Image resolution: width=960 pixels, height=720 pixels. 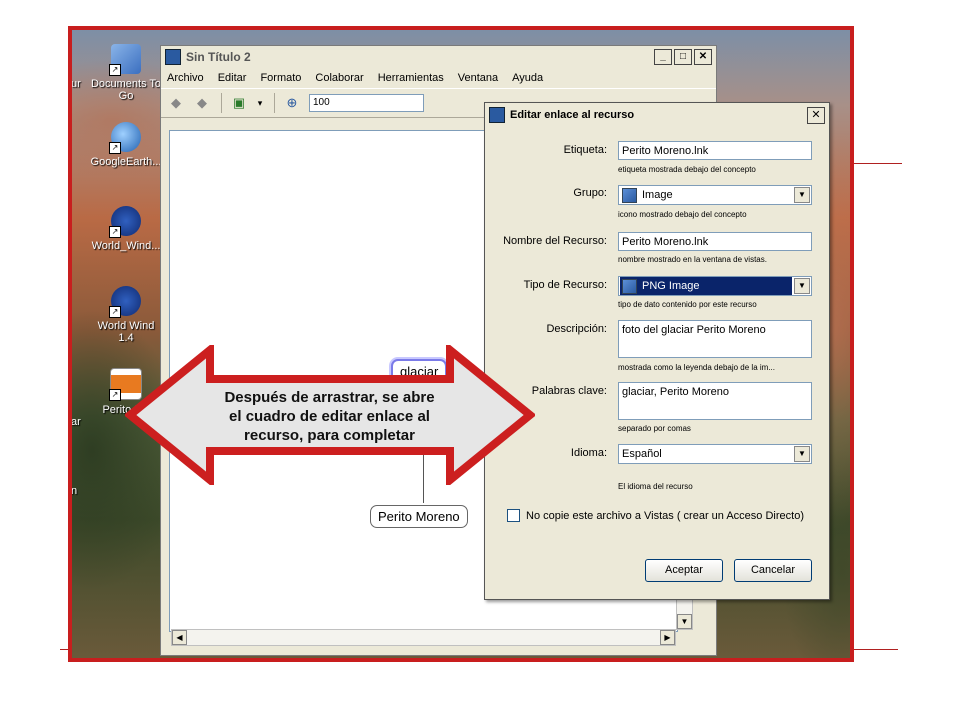 I want to click on menu-archivo: Archivo, so click(x=185, y=78).